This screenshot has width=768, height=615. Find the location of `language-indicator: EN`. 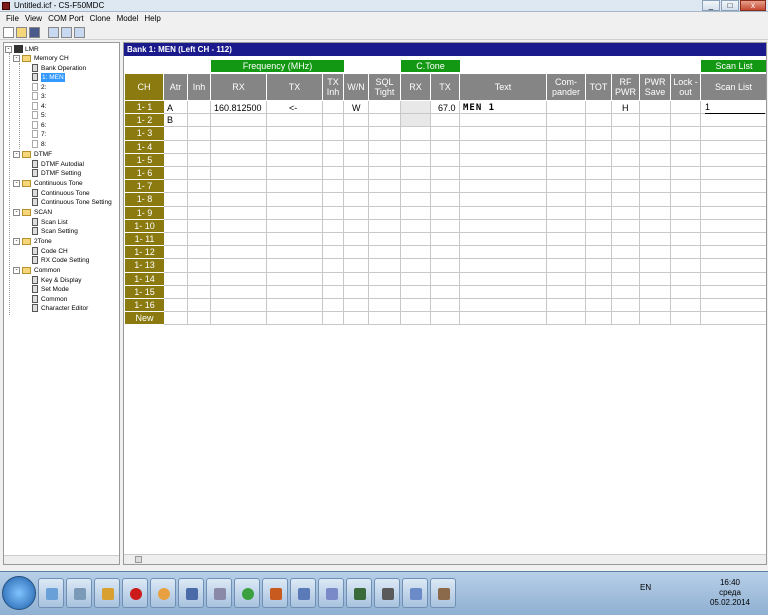

language-indicator: EN is located at coordinates (645, 587).